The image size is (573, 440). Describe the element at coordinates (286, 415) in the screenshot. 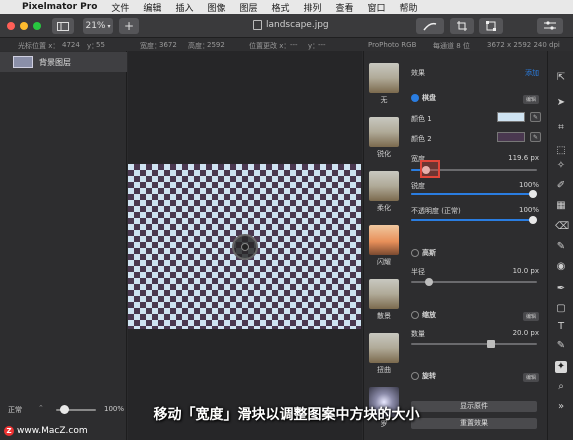

I see `tutorial-caption: 移动「宽度」滑块以调整图案中方块的大小` at that location.